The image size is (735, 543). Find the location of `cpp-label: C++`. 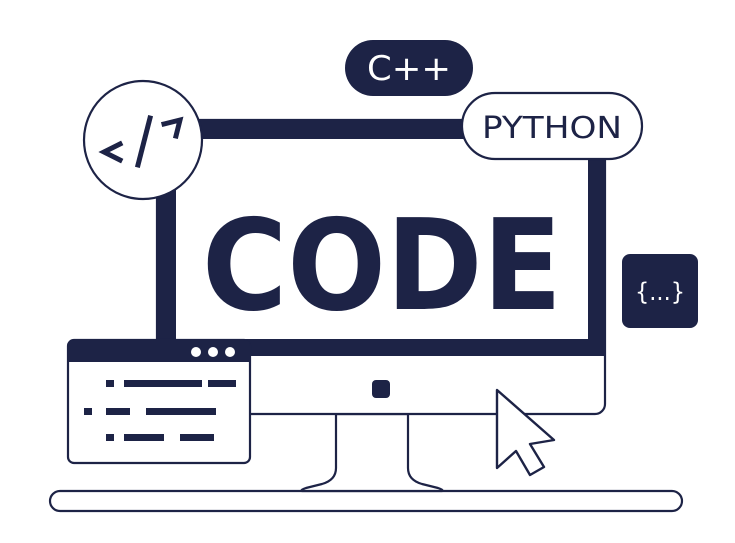

cpp-label: C++ is located at coordinates (409, 69).